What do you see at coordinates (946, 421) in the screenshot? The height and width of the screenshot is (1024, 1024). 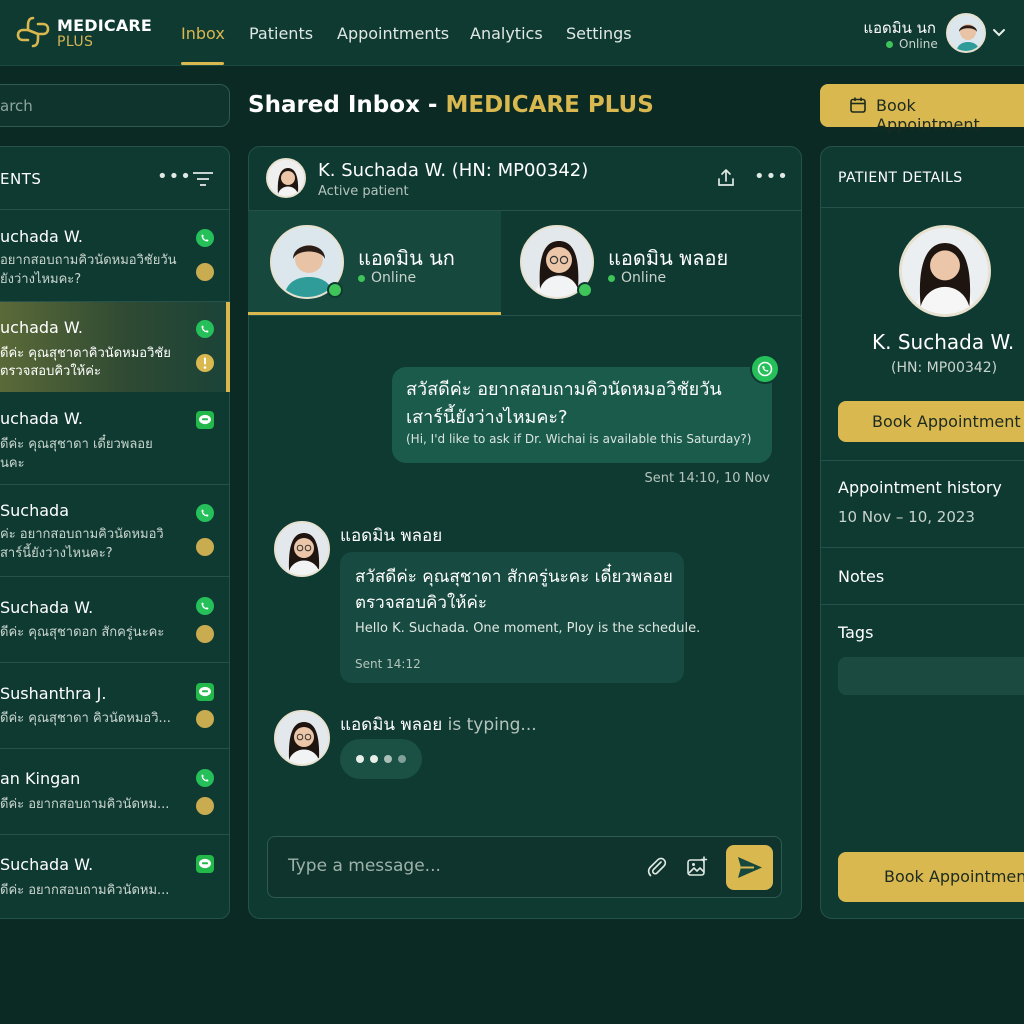 I see `details-book-appointment-label: Book Appointment` at bounding box center [946, 421].